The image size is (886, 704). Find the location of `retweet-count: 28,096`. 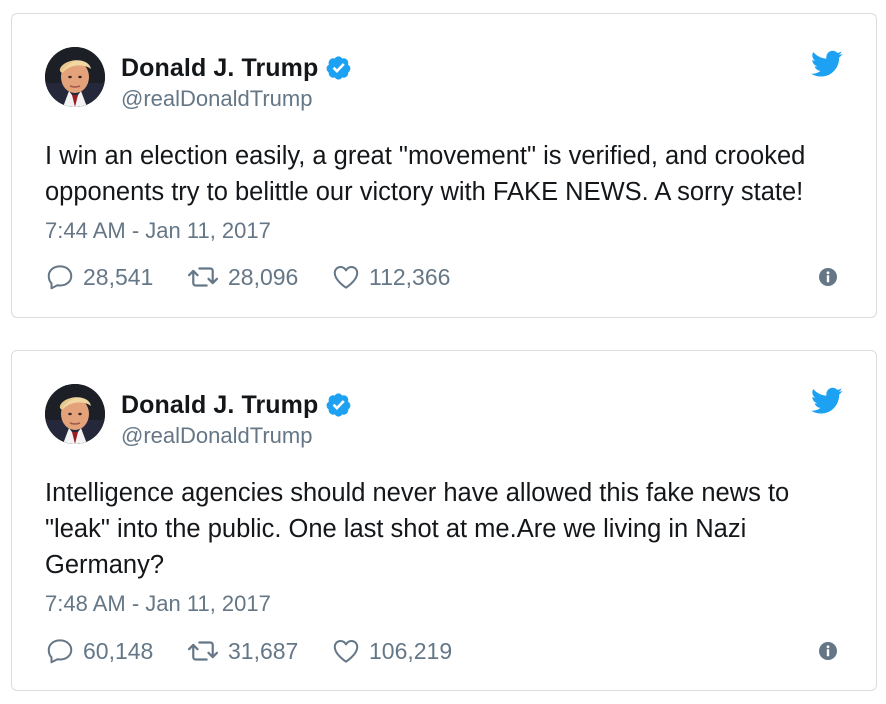

retweet-count: 28,096 is located at coordinates (263, 276).